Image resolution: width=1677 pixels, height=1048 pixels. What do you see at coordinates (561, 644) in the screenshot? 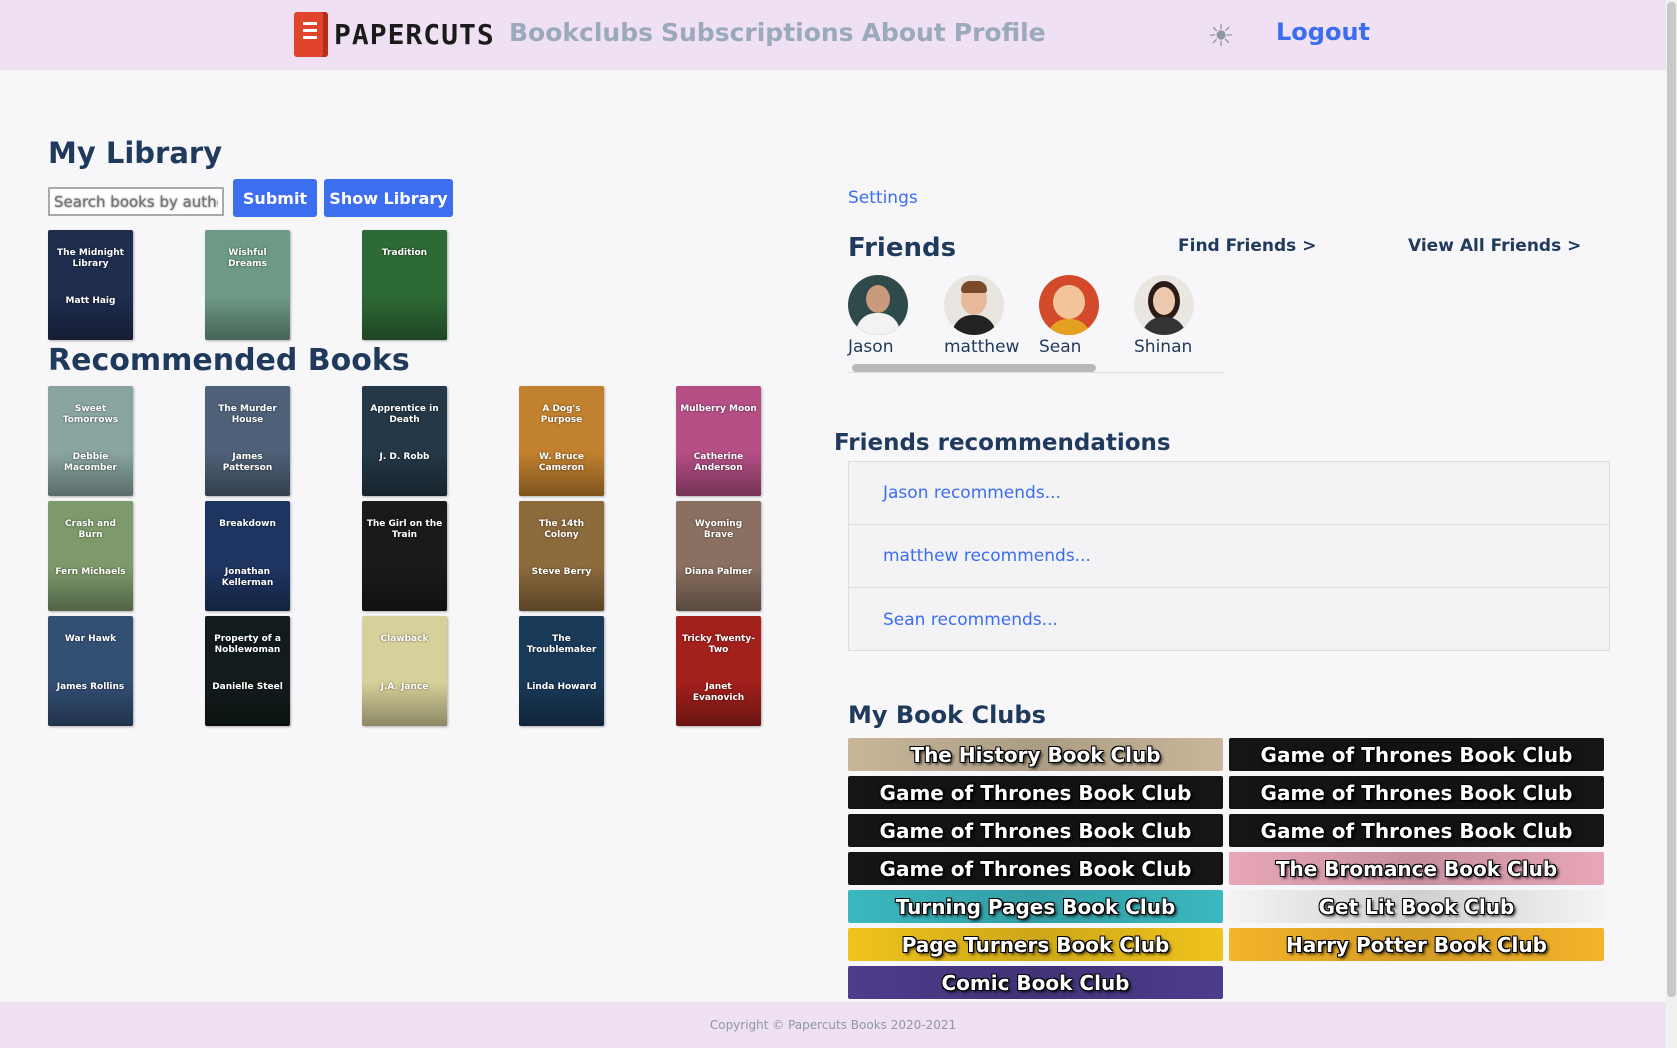
I see `book-title: The Troublemaker` at bounding box center [561, 644].